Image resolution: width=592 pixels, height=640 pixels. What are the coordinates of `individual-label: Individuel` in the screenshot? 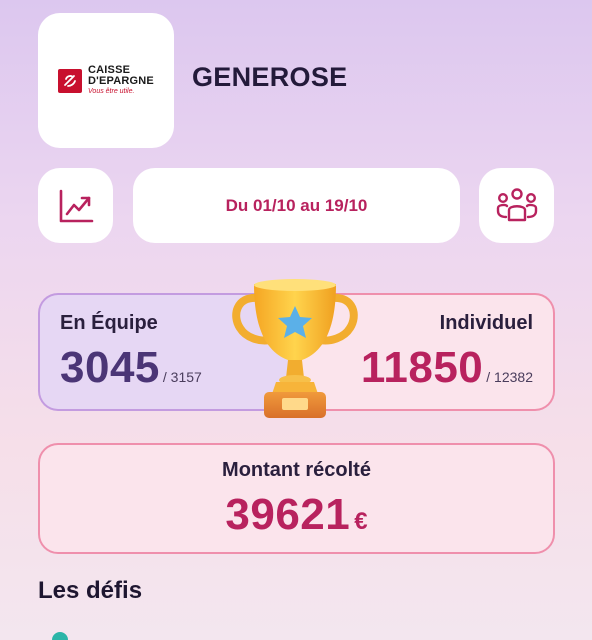 It's located at (486, 323).